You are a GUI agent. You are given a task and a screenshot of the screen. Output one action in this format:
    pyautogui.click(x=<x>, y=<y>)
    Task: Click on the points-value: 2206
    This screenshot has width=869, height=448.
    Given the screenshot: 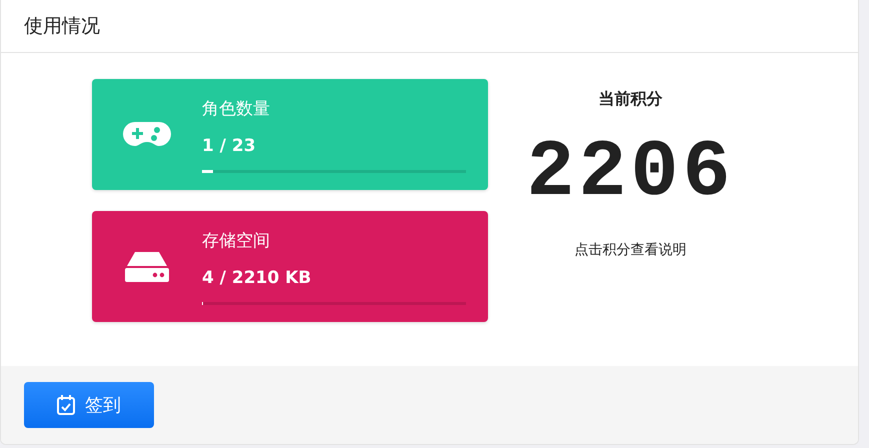 What is the action you would take?
    pyautogui.click(x=630, y=173)
    